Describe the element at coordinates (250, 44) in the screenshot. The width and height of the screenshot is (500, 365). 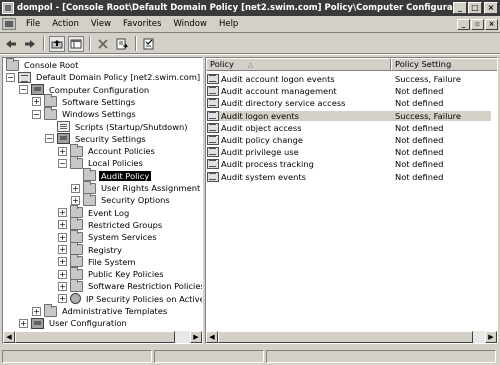
I see `toolbar` at that location.